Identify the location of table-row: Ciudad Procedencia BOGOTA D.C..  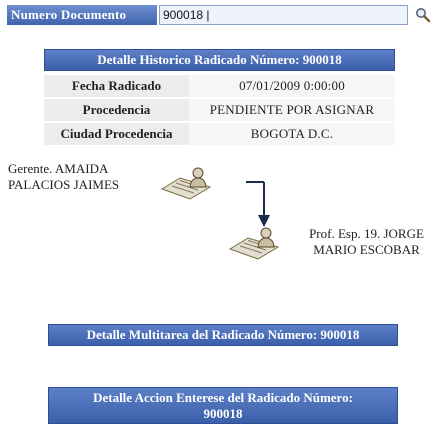
(219, 133).